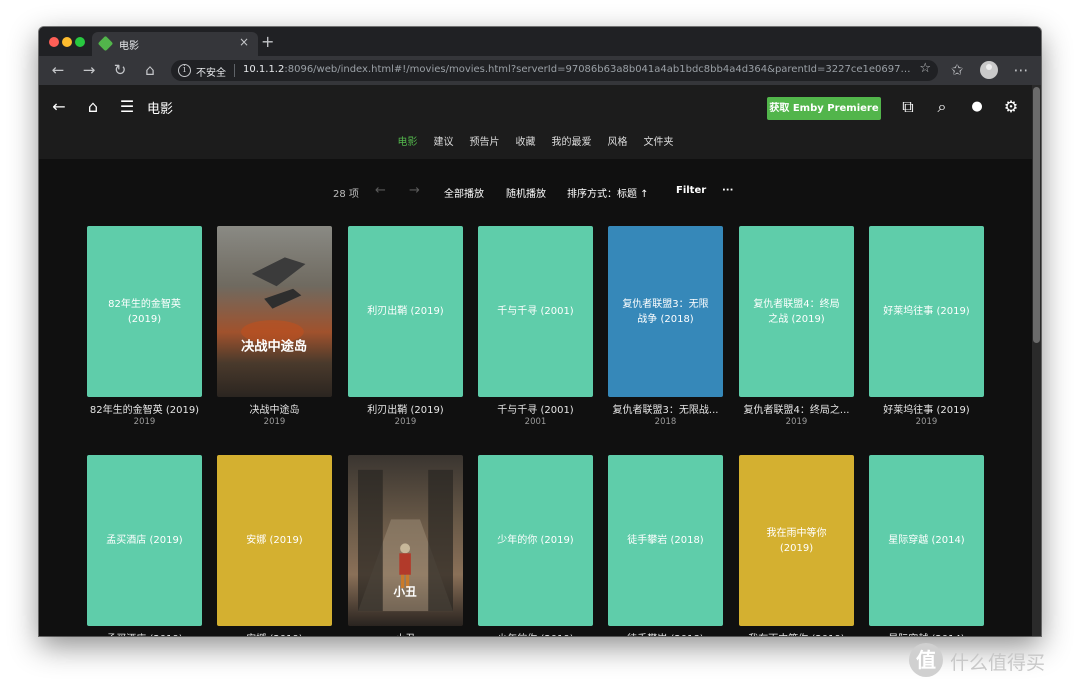 The width and height of the screenshot is (1080, 688). I want to click on new-tab-button: +, so click(267, 41).